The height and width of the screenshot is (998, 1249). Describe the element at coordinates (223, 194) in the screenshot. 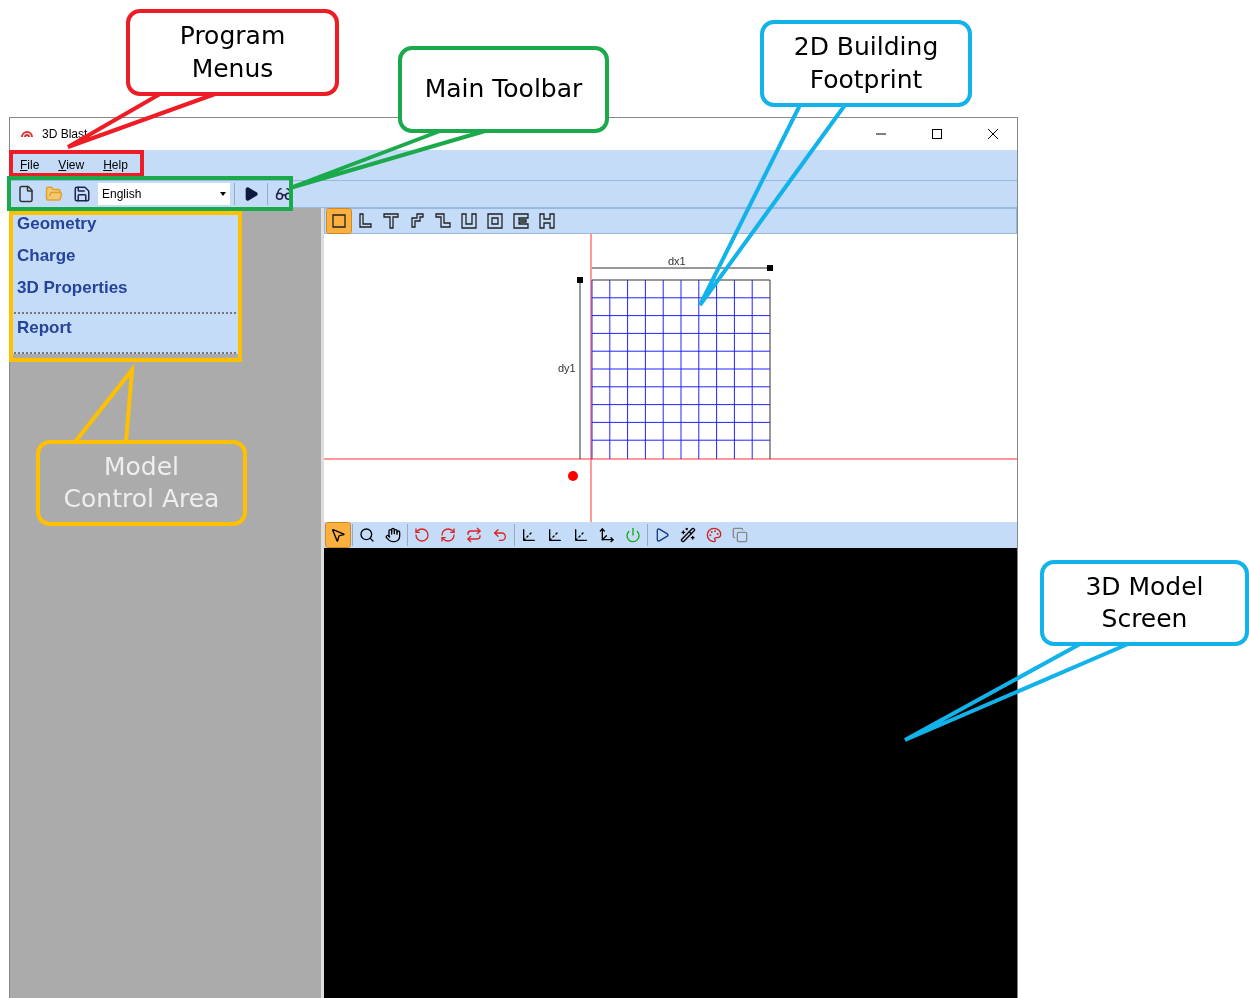

I see `dropdown-caret-icon` at that location.